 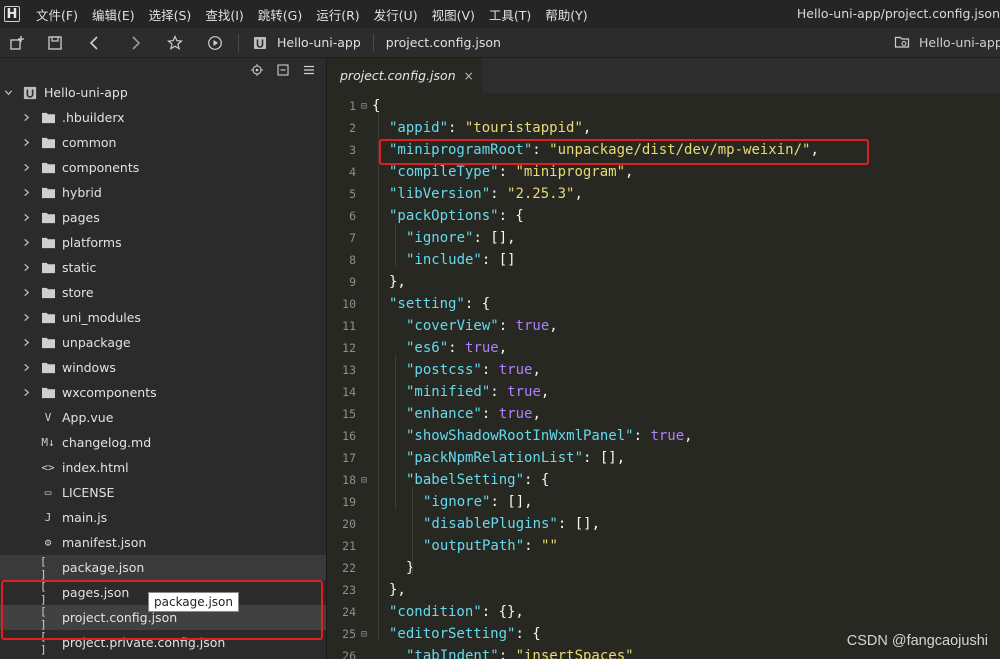 I want to click on save-icon, so click(x=55, y=43).